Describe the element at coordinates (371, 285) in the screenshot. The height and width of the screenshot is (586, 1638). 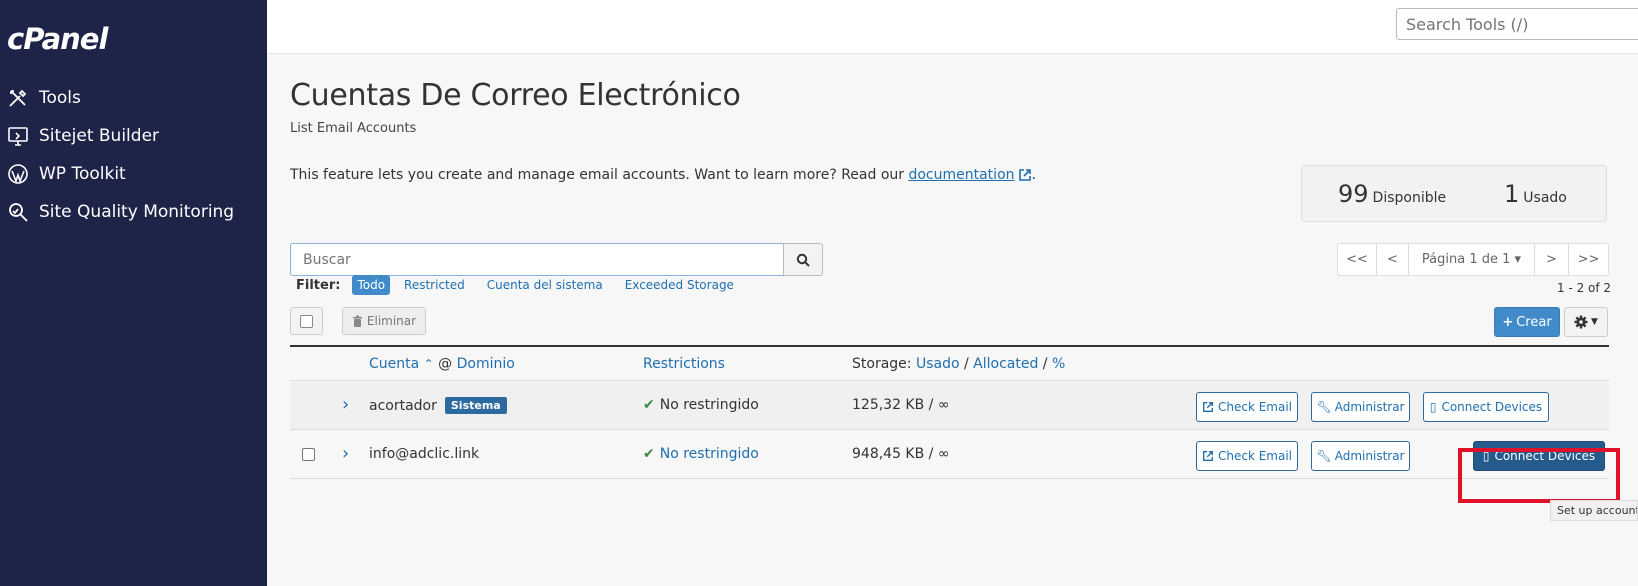
I see `filter-all: Todo` at that location.